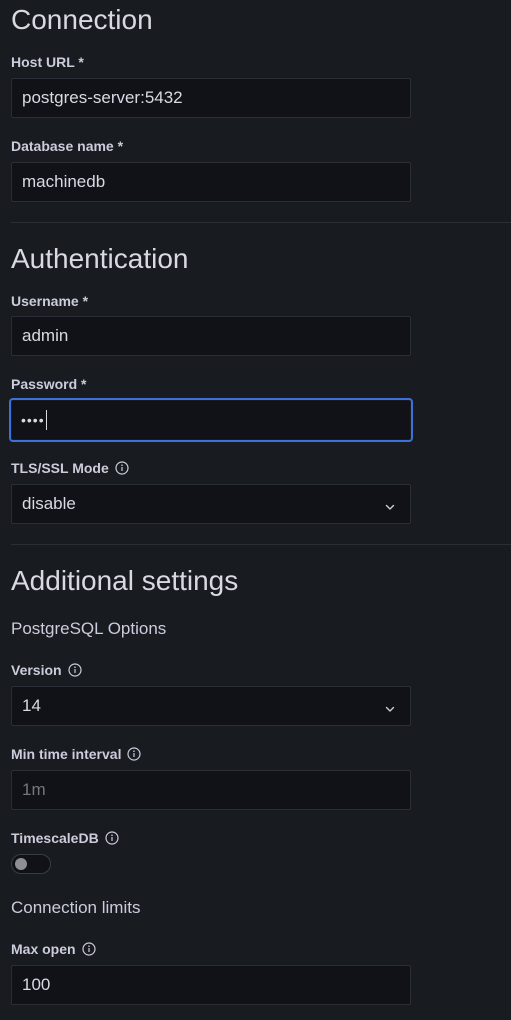 The image size is (511, 1020). Describe the element at coordinates (21, 864) in the screenshot. I see `toggle-knob` at that location.